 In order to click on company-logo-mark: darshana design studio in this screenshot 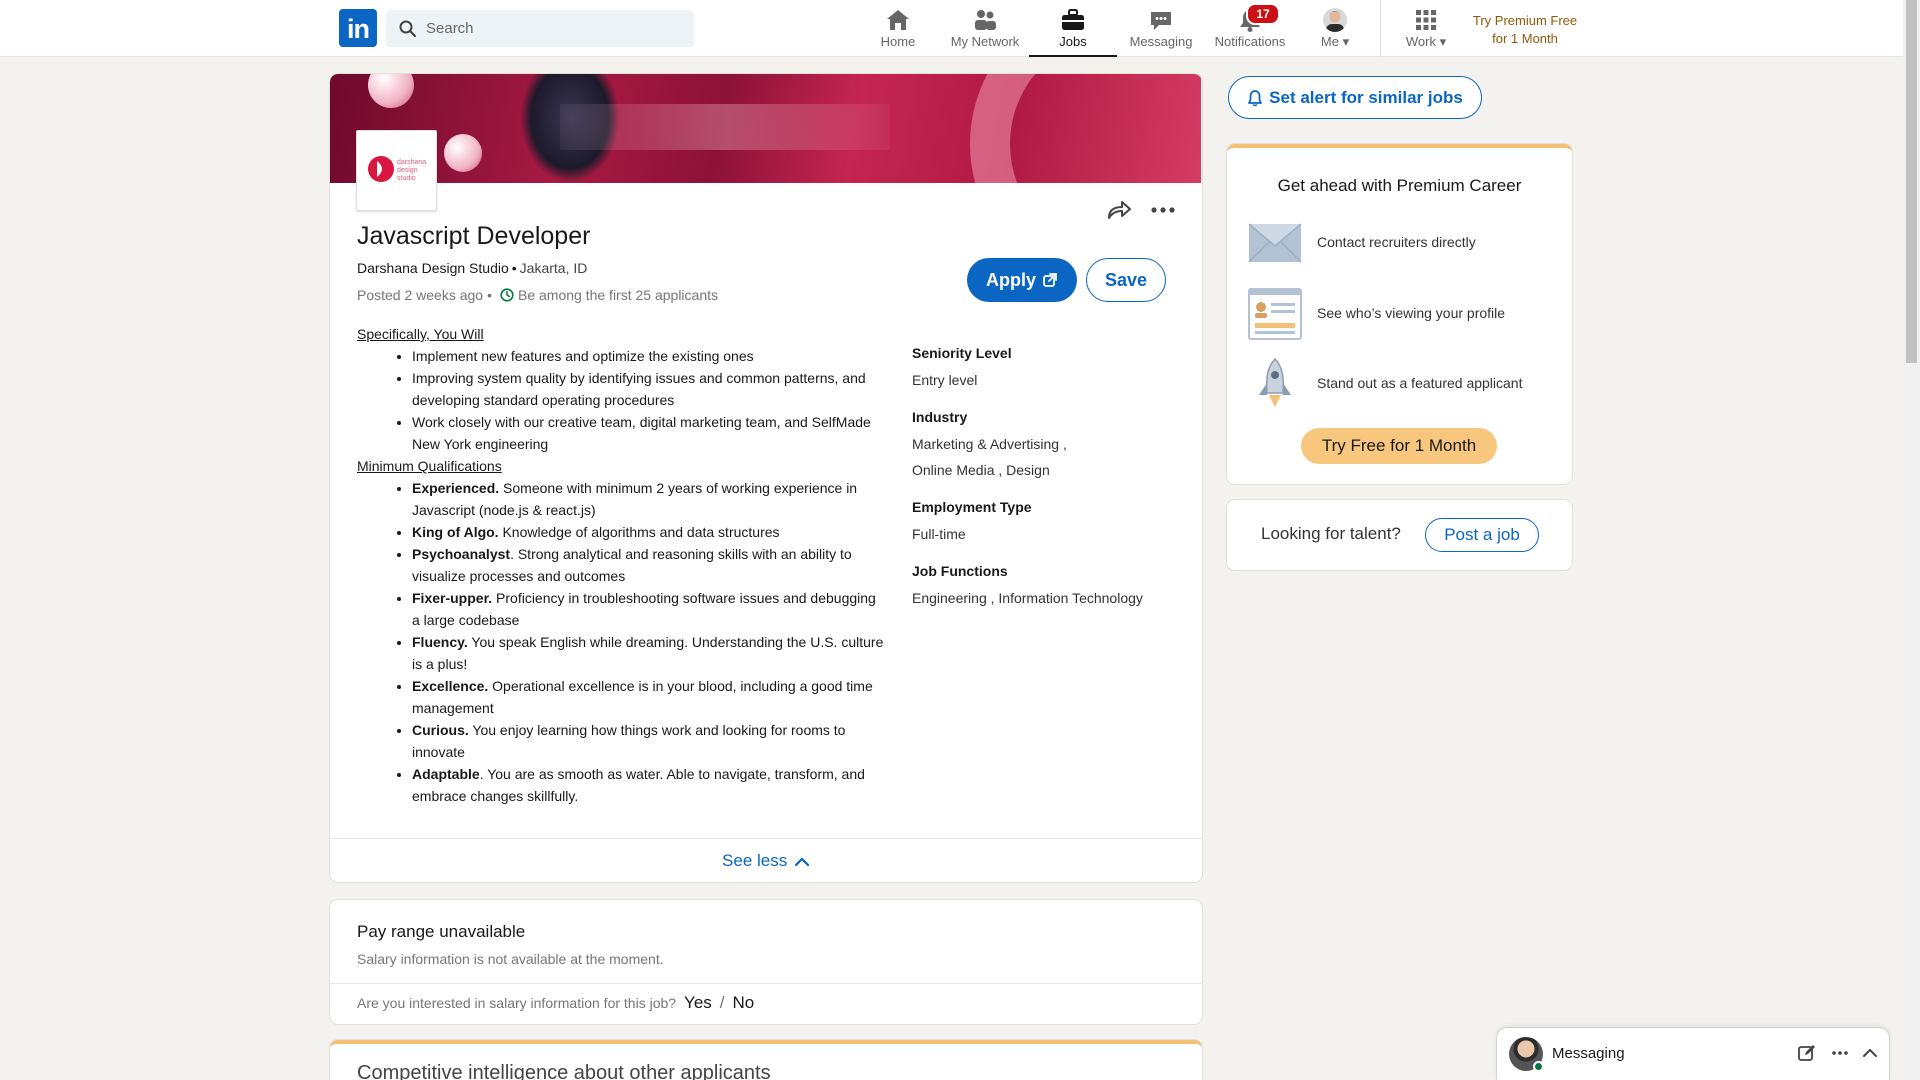, I will do `click(397, 169)`.